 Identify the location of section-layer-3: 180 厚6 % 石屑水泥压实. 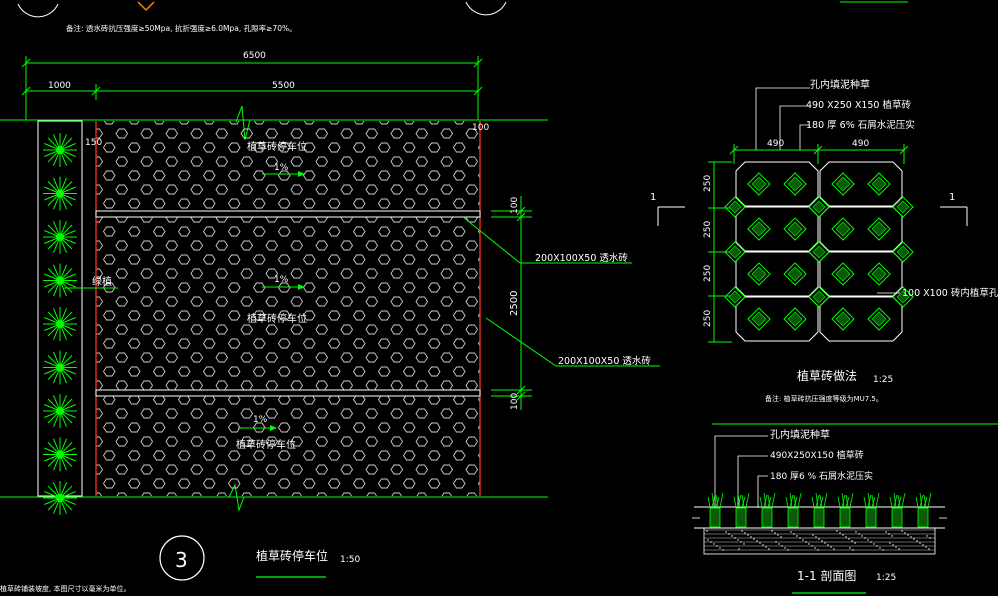
(821, 476).